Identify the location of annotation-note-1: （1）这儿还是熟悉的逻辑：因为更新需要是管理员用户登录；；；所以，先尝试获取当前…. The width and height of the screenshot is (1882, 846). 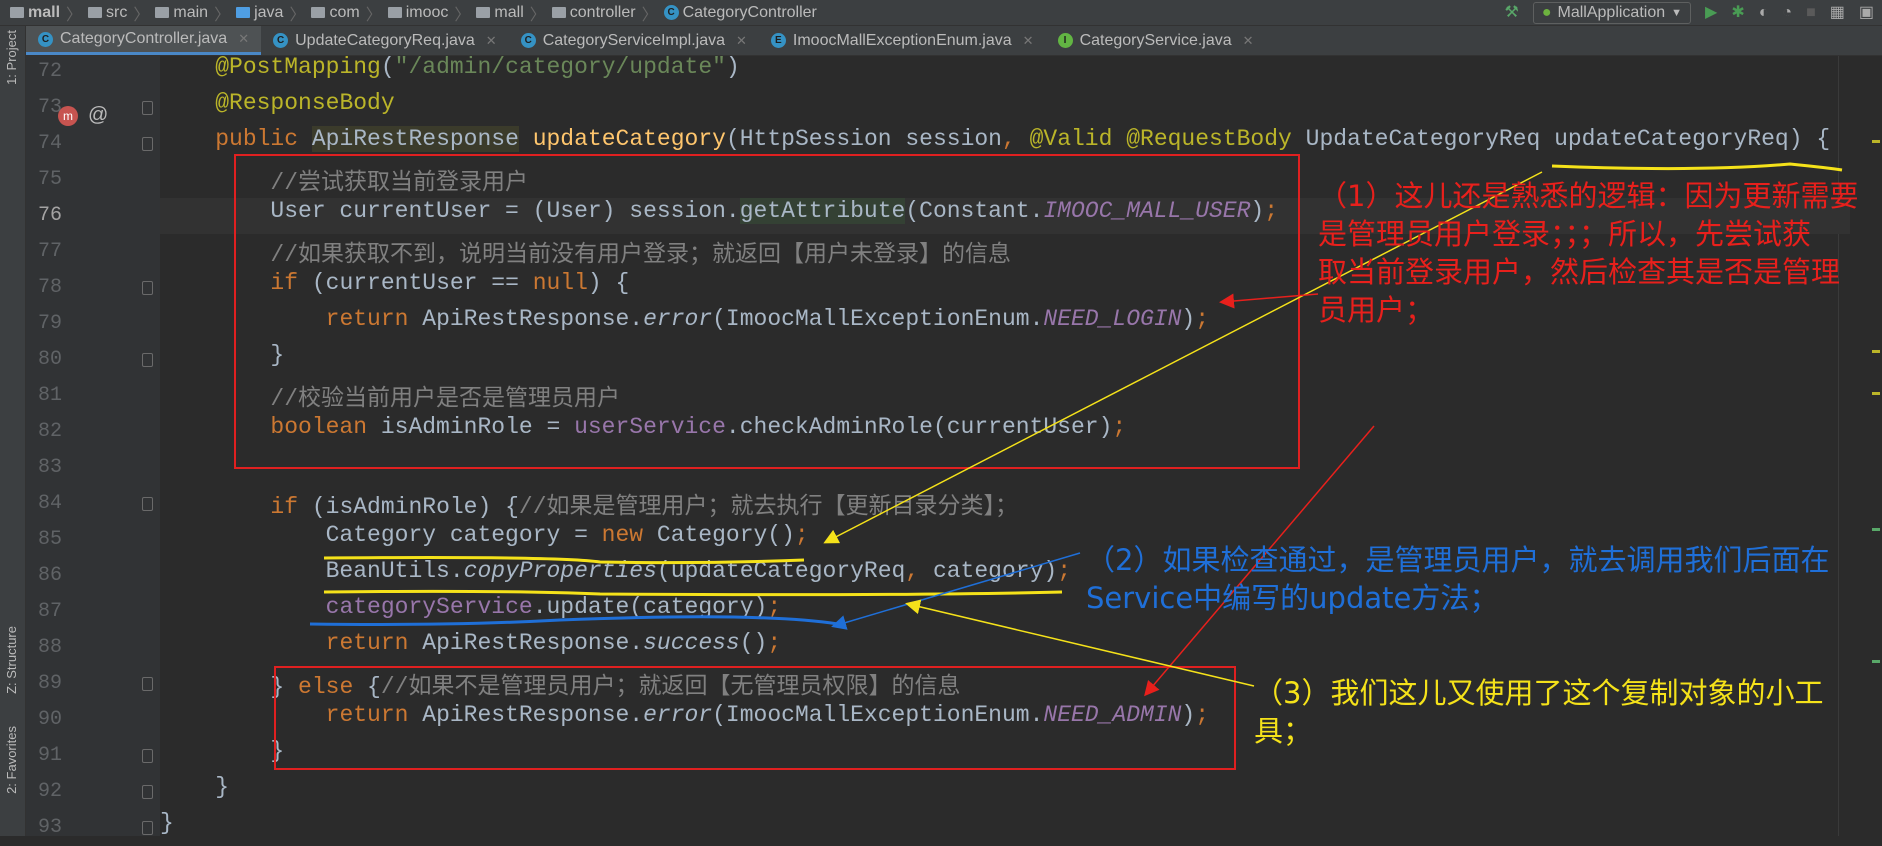
(1598, 253).